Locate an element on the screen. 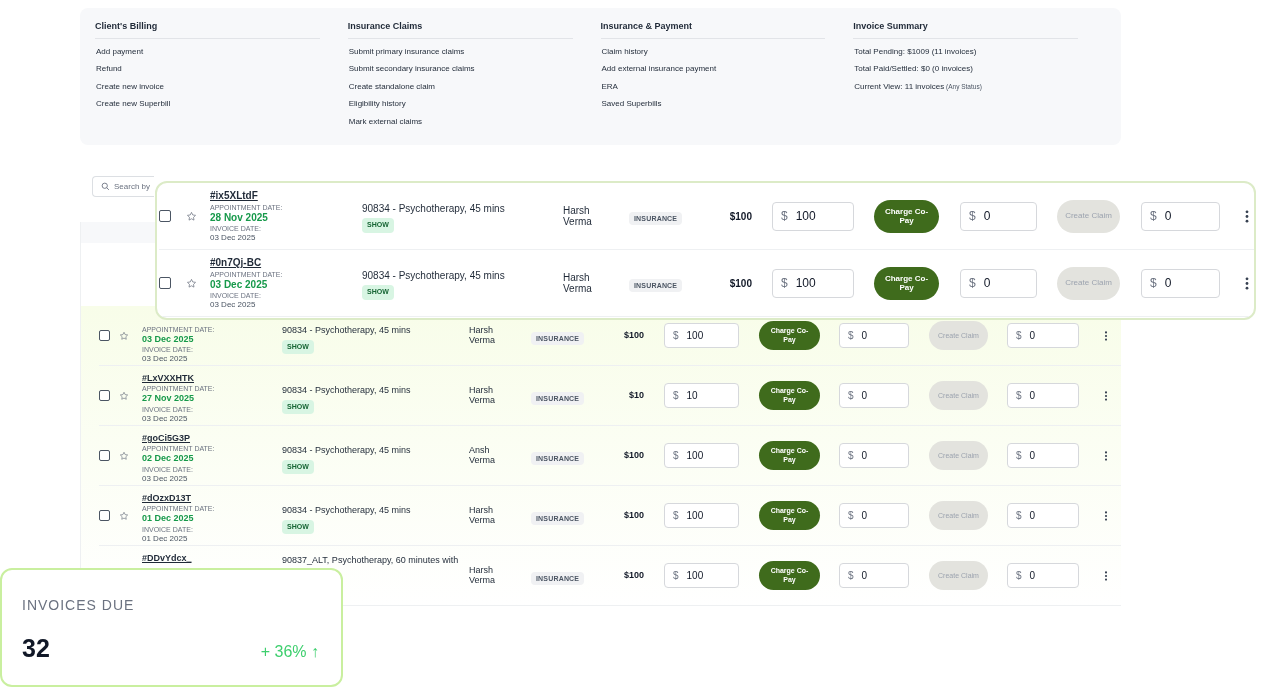  menu-link: Submit secondary insurance claims is located at coordinates (460, 69).